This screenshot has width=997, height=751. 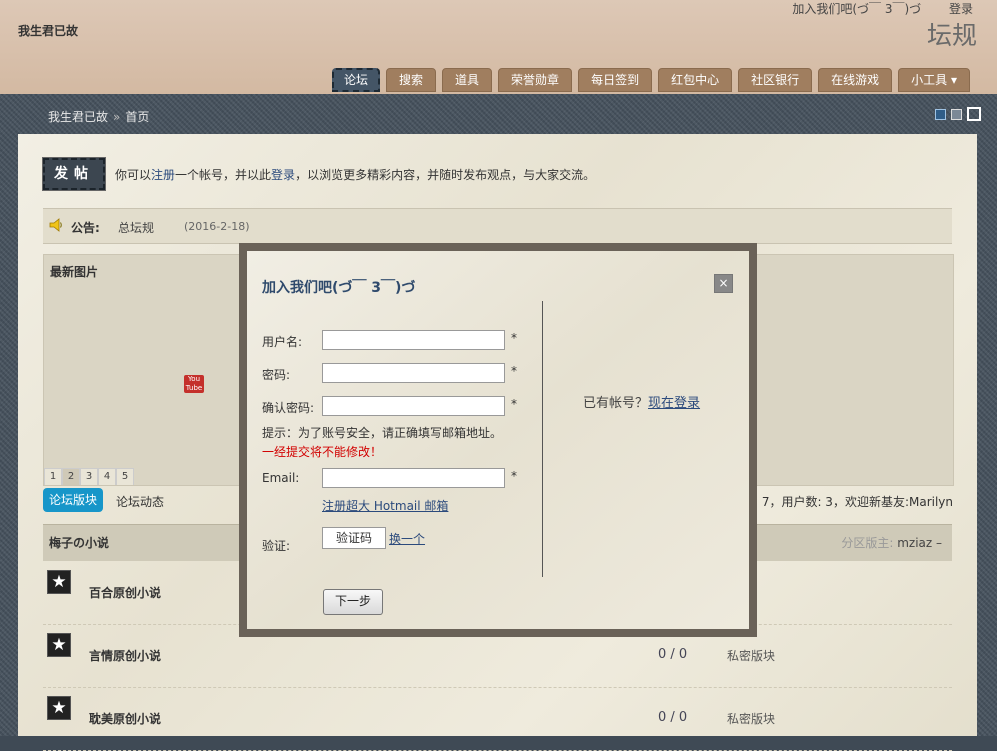 I want to click on breadcrumb: 我生君已故 » 首页, so click(x=98, y=116).